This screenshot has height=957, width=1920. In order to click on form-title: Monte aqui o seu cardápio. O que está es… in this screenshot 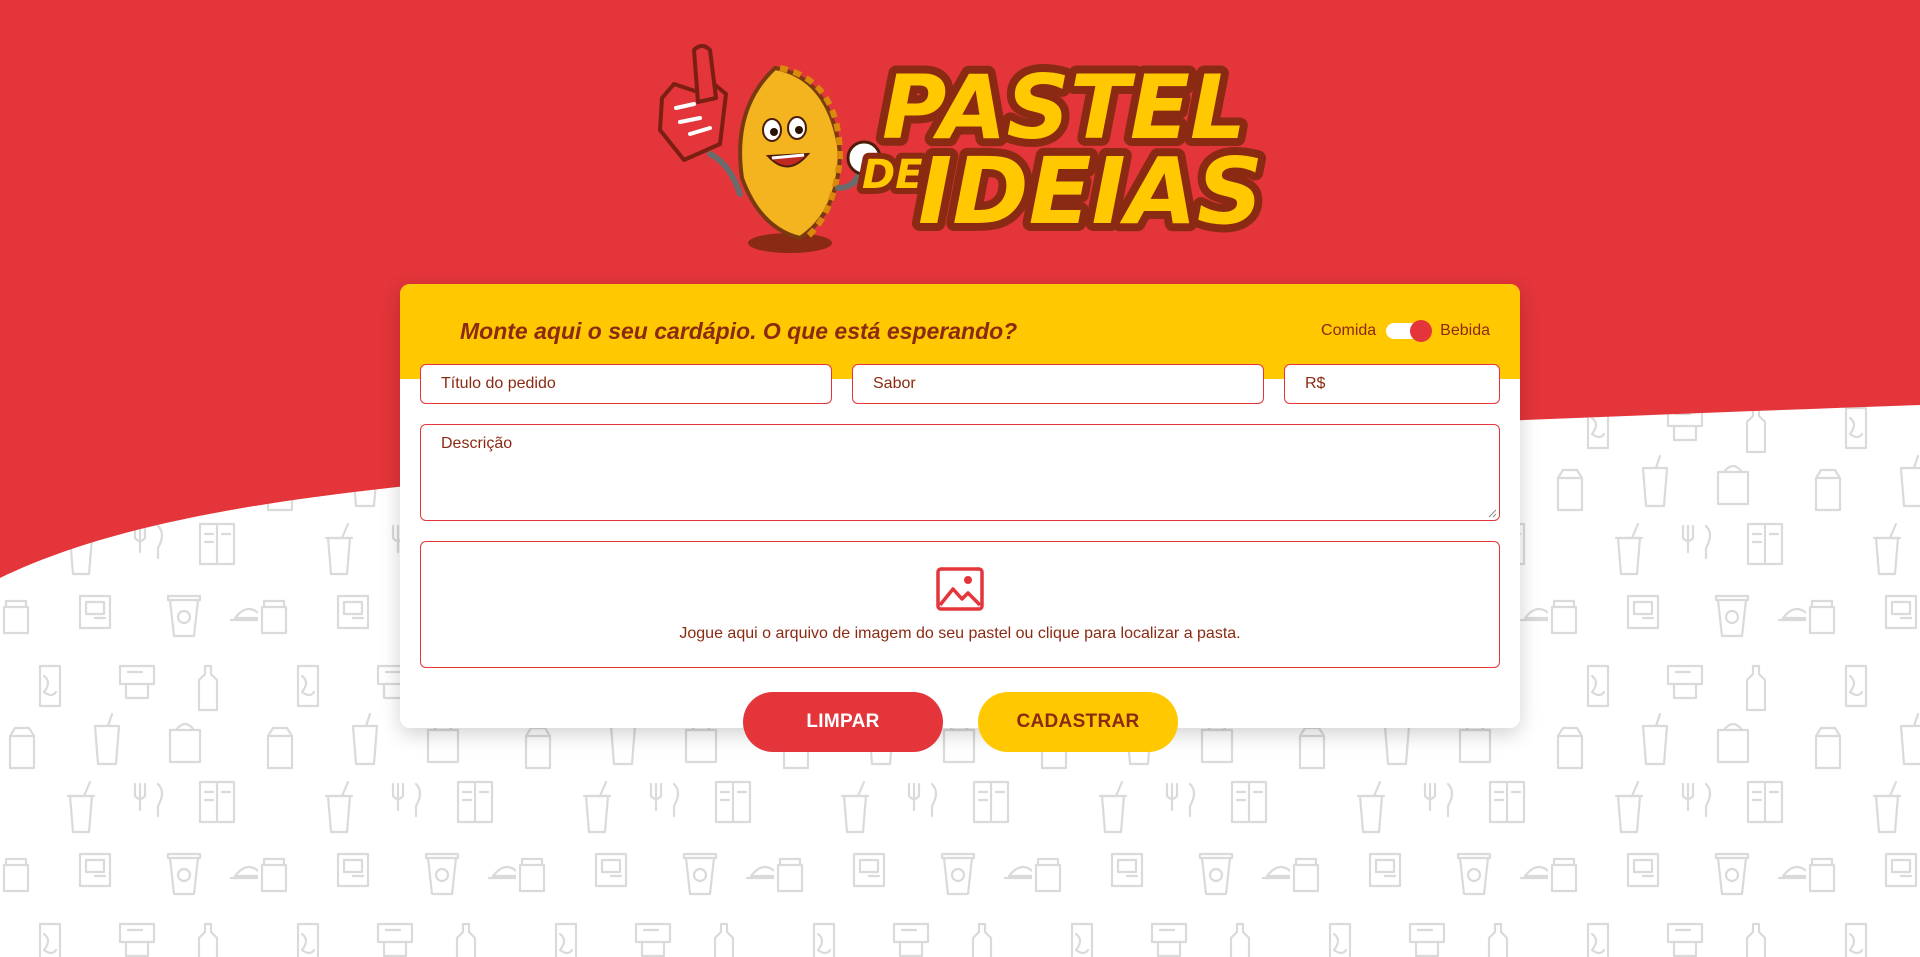, I will do `click(739, 331)`.